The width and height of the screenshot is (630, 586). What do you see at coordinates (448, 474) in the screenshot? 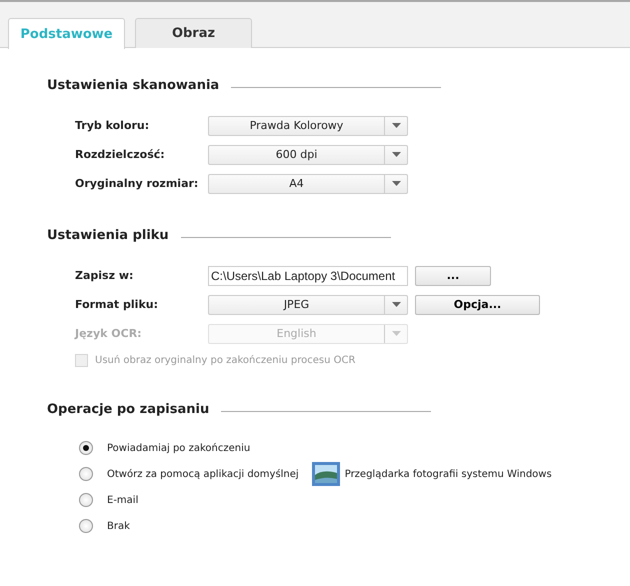
I see `app-name: Przeglądarka fotografii systemu Windows` at bounding box center [448, 474].